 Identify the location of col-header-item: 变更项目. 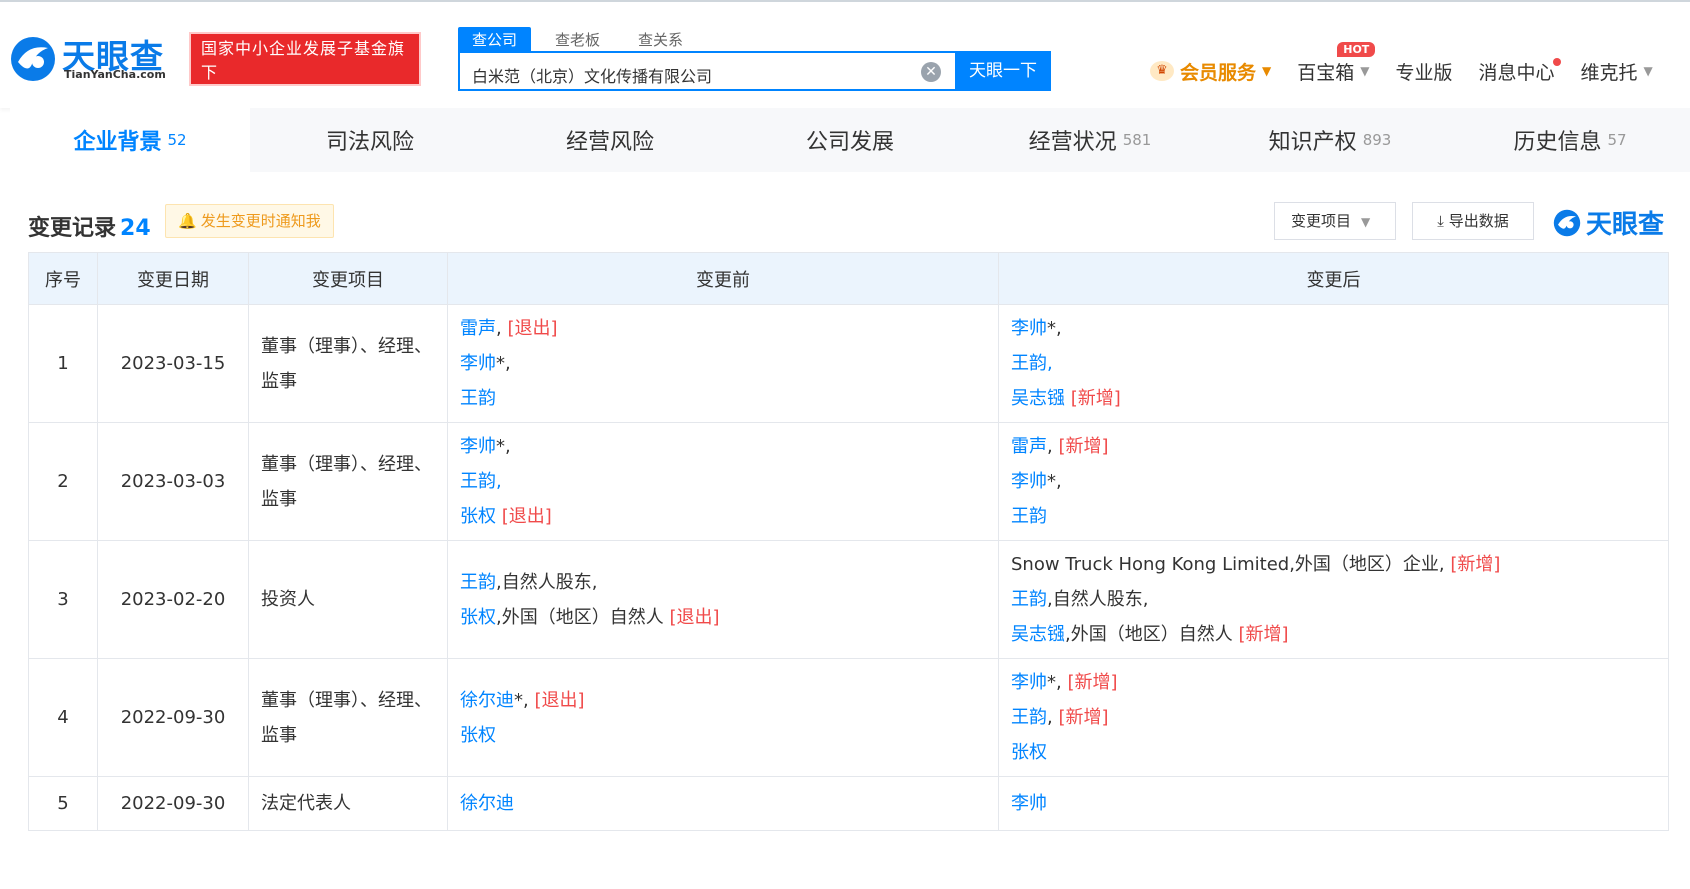
(348, 278).